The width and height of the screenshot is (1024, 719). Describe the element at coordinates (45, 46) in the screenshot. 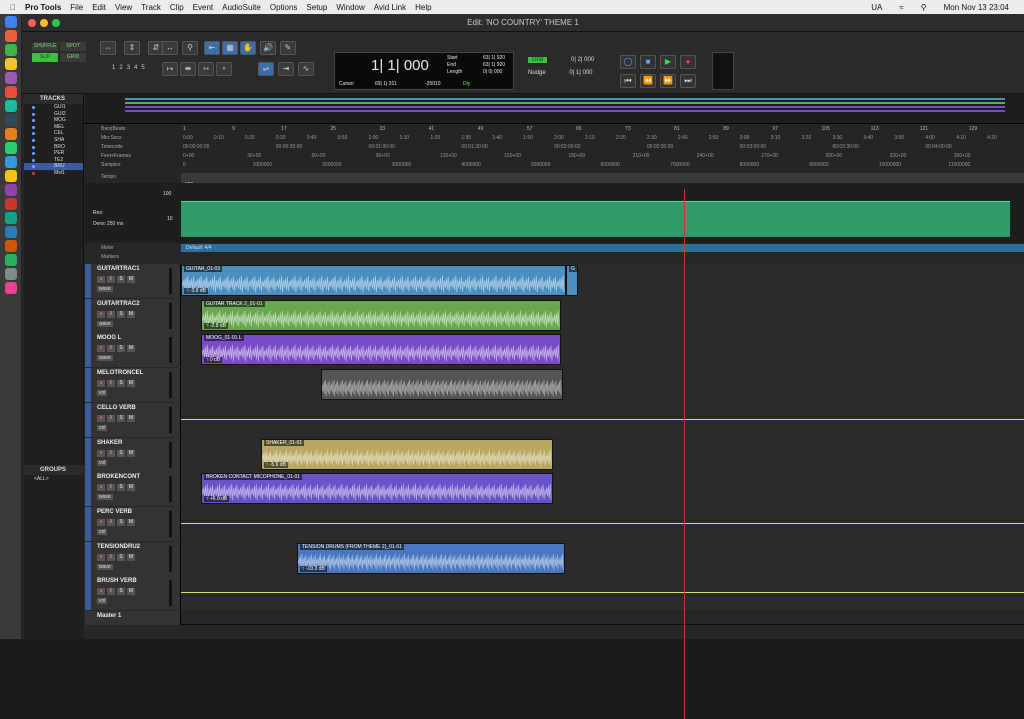

I see `shuffle-mode-button: SHUFFLE` at that location.